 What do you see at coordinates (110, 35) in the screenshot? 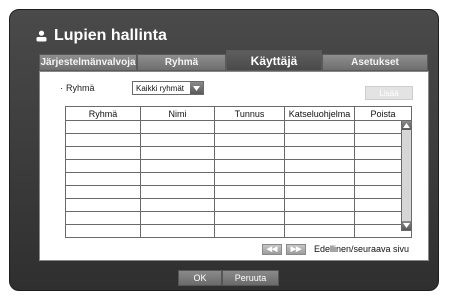
I see `dialog-title-text: Lupien hallinta` at bounding box center [110, 35].